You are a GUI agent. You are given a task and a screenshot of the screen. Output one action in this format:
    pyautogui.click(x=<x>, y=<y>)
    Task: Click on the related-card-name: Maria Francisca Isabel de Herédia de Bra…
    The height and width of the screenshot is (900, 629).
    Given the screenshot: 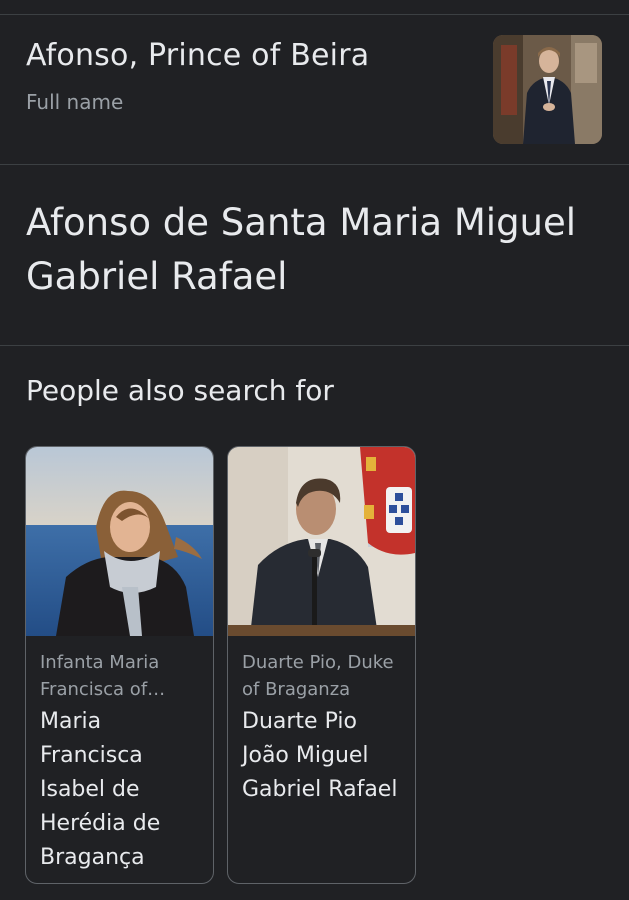 What is the action you would take?
    pyautogui.click(x=100, y=789)
    